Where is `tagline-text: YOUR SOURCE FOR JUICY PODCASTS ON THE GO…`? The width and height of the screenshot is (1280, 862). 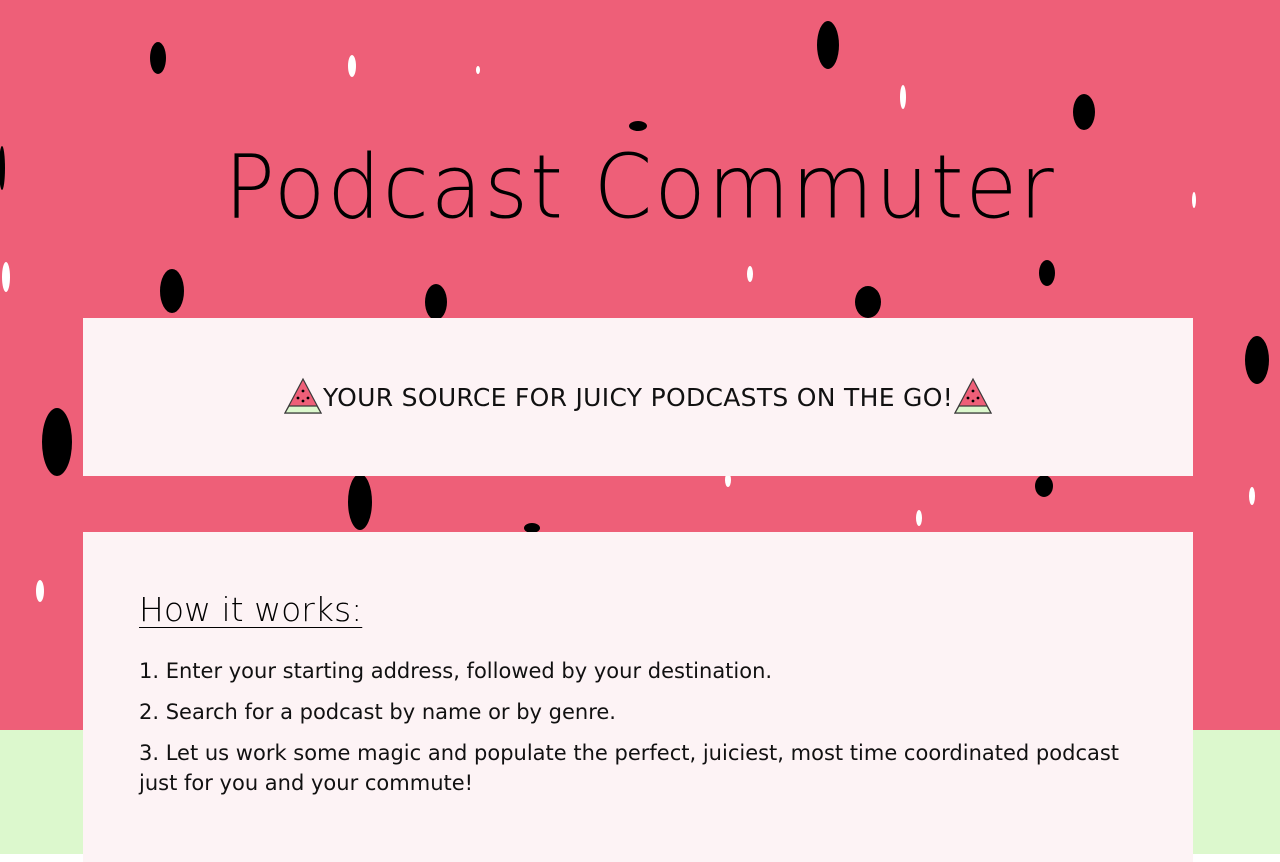 tagline-text: YOUR SOURCE FOR JUICY PODCASTS ON THE GO… is located at coordinates (638, 397).